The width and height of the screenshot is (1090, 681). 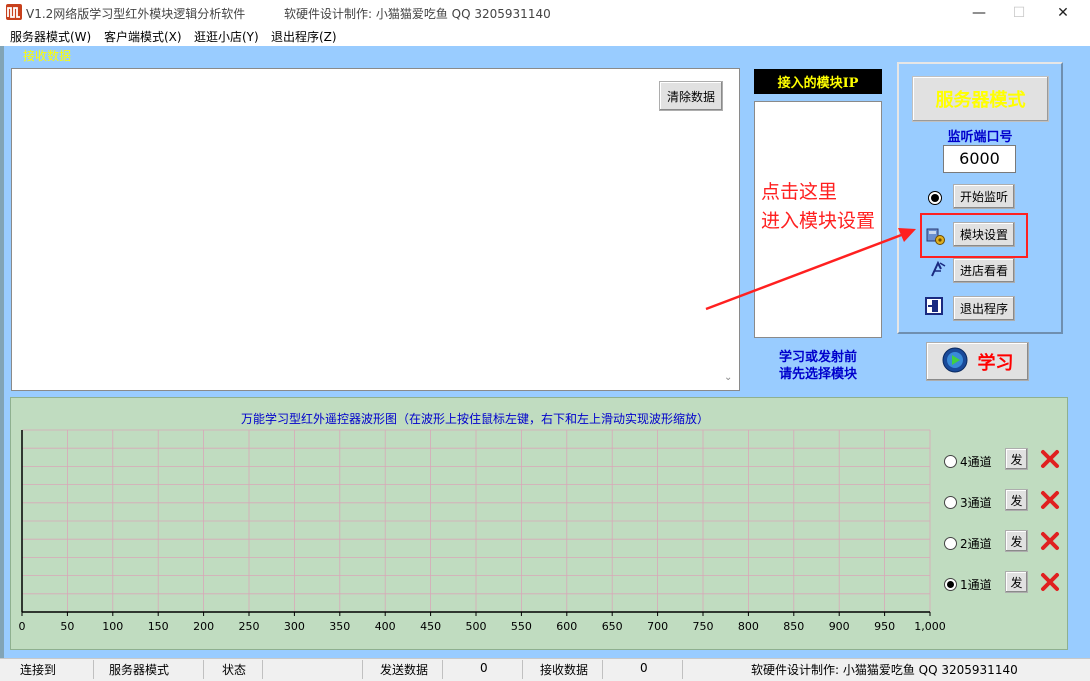 What do you see at coordinates (980, 137) in the screenshot?
I see `port-label: 监听端口号` at bounding box center [980, 137].